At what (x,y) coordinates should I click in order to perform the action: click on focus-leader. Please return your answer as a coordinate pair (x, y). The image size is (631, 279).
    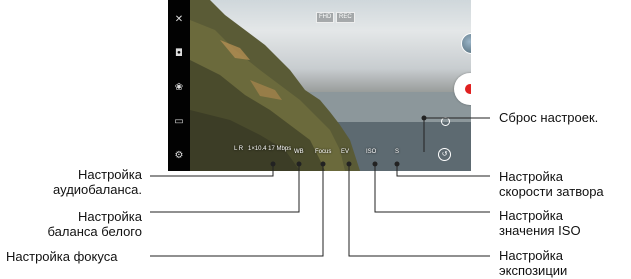
    Looking at the image, I should click on (237, 210).